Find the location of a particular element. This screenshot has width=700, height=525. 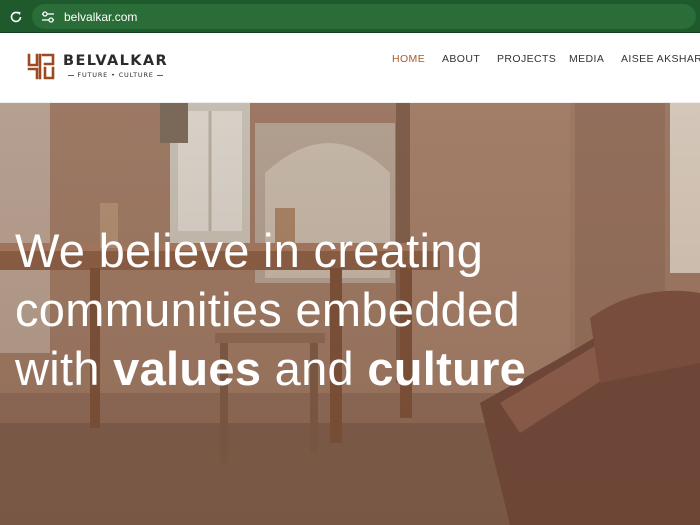

browser-toolbar: belvalkar.com is located at coordinates (350, 16).